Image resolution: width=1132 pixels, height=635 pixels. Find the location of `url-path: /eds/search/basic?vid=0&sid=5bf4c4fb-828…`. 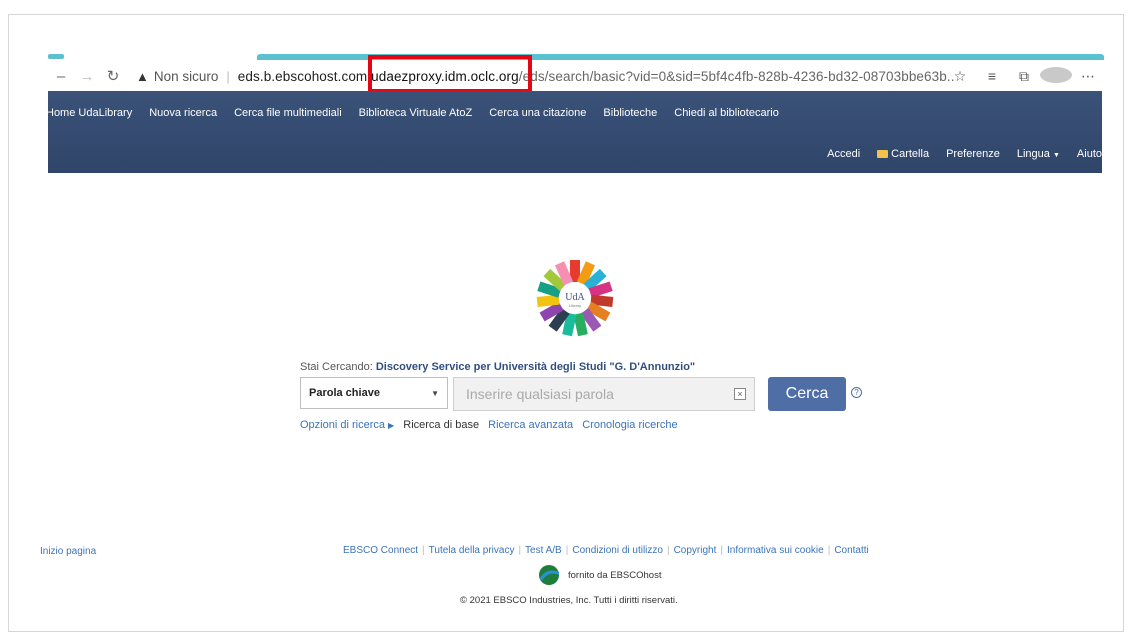

url-path: /eds/search/basic?vid=0&sid=5bf4c4fb-828… is located at coordinates (737, 76).